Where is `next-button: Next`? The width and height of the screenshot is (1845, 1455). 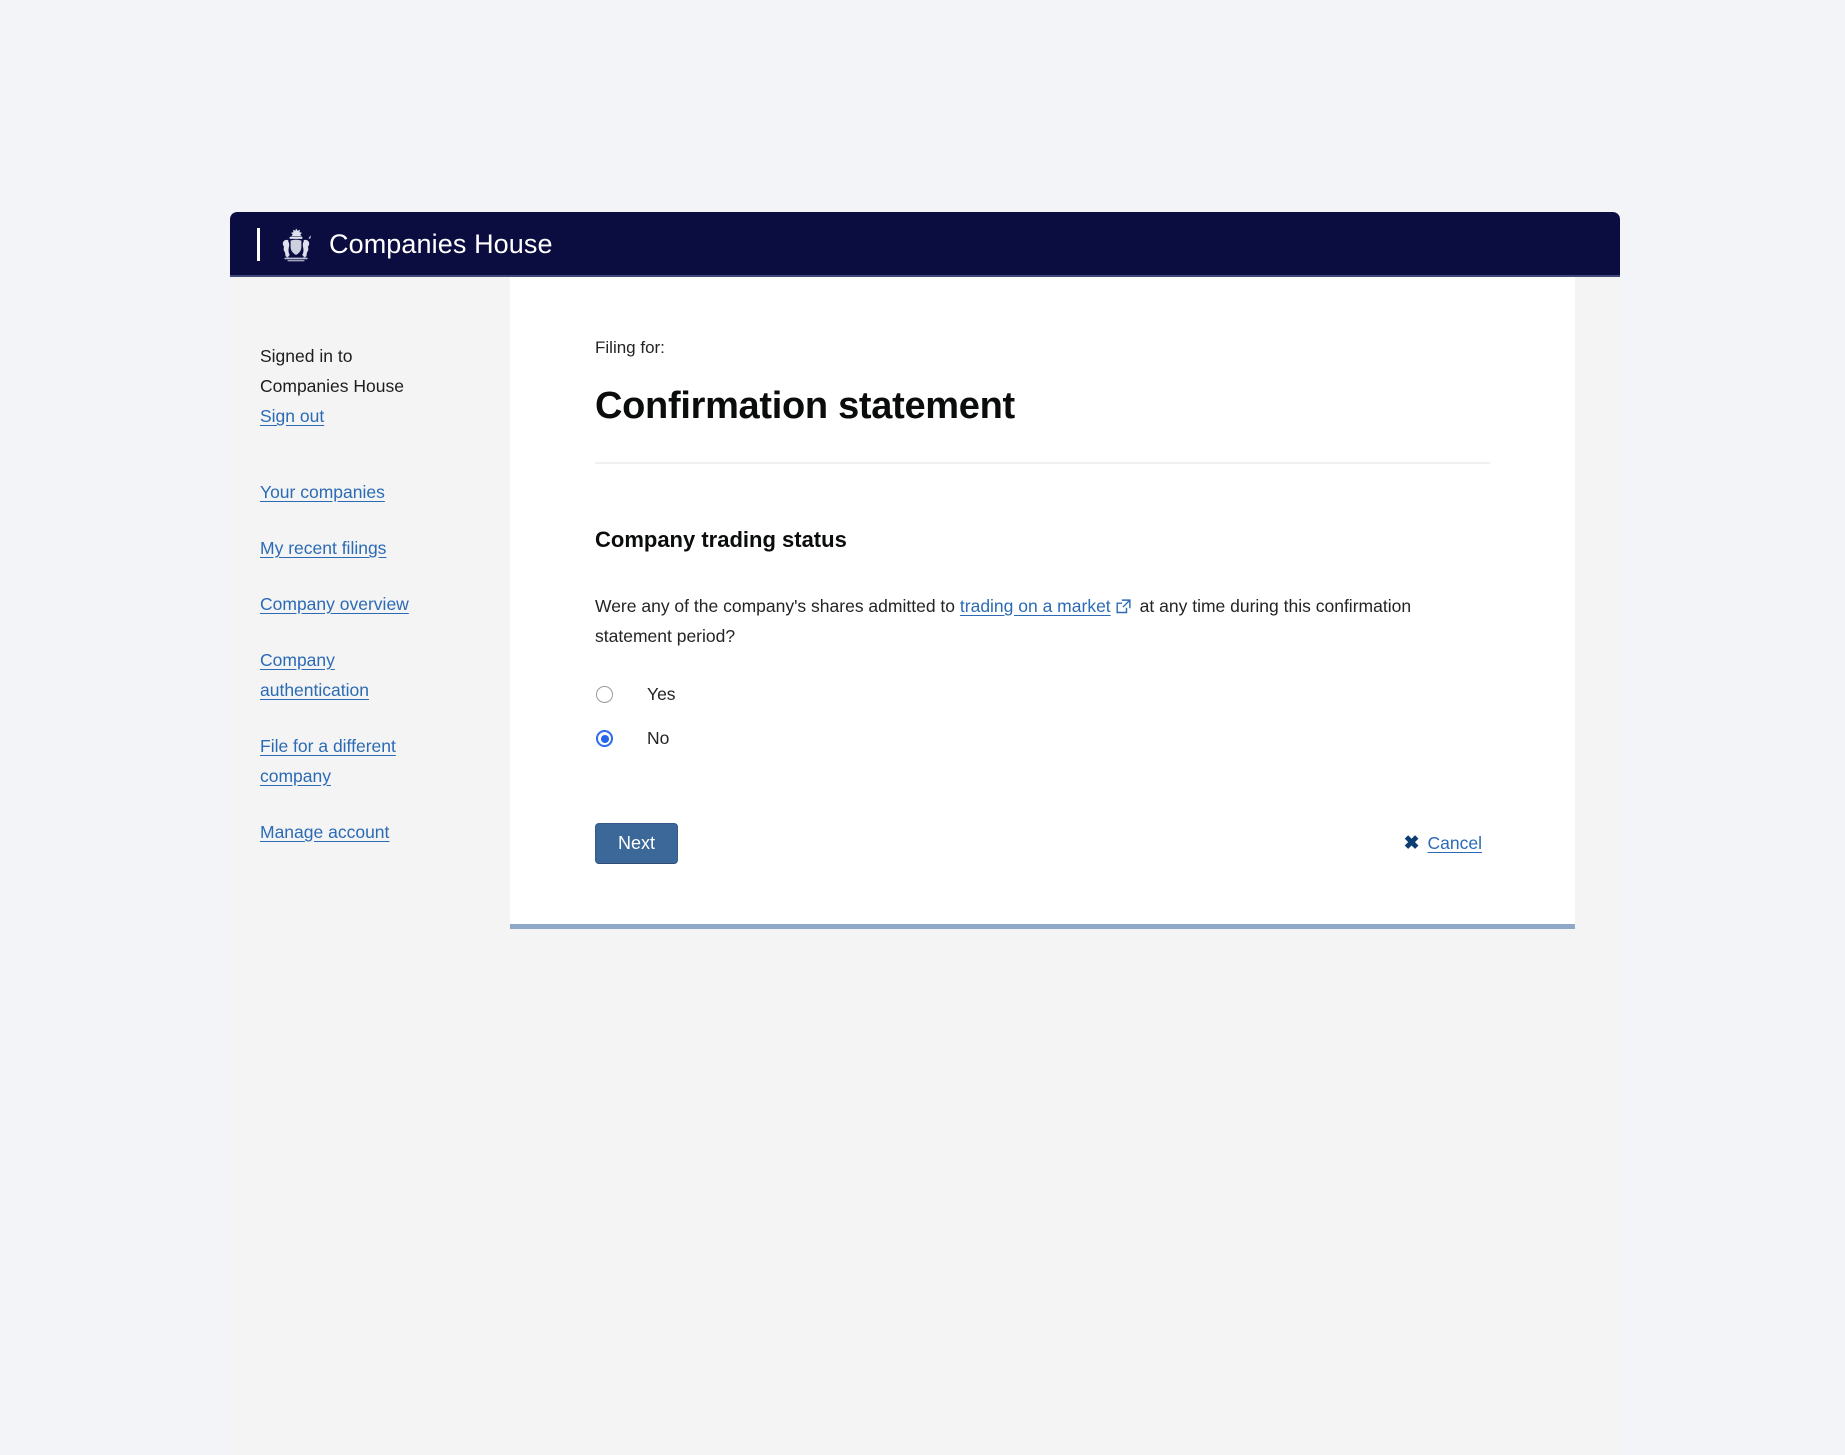
next-button: Next is located at coordinates (637, 843).